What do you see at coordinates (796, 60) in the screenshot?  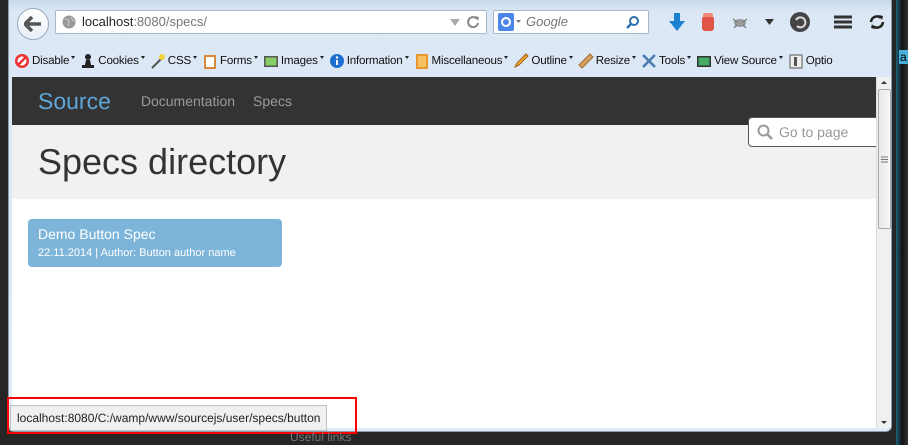 I see `options-icon` at bounding box center [796, 60].